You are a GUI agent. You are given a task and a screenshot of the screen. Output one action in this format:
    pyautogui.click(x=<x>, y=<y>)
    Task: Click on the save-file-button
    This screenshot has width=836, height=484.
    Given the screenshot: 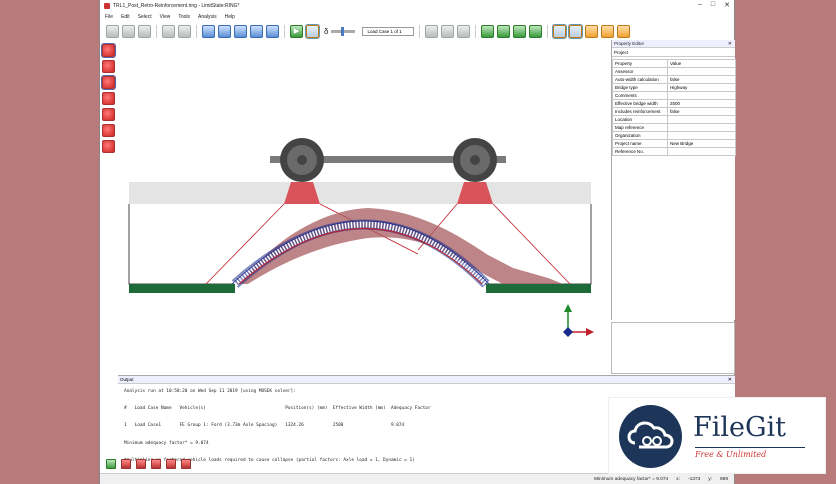 What is the action you would take?
    pyautogui.click(x=144, y=31)
    